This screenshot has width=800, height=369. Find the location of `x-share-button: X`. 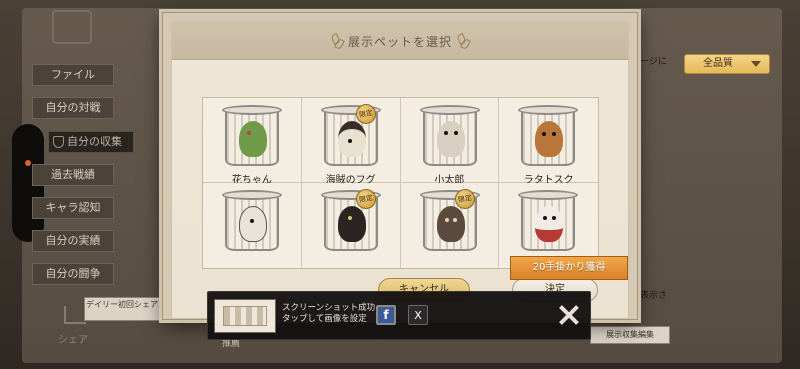

x-share-button: X is located at coordinates (418, 315).